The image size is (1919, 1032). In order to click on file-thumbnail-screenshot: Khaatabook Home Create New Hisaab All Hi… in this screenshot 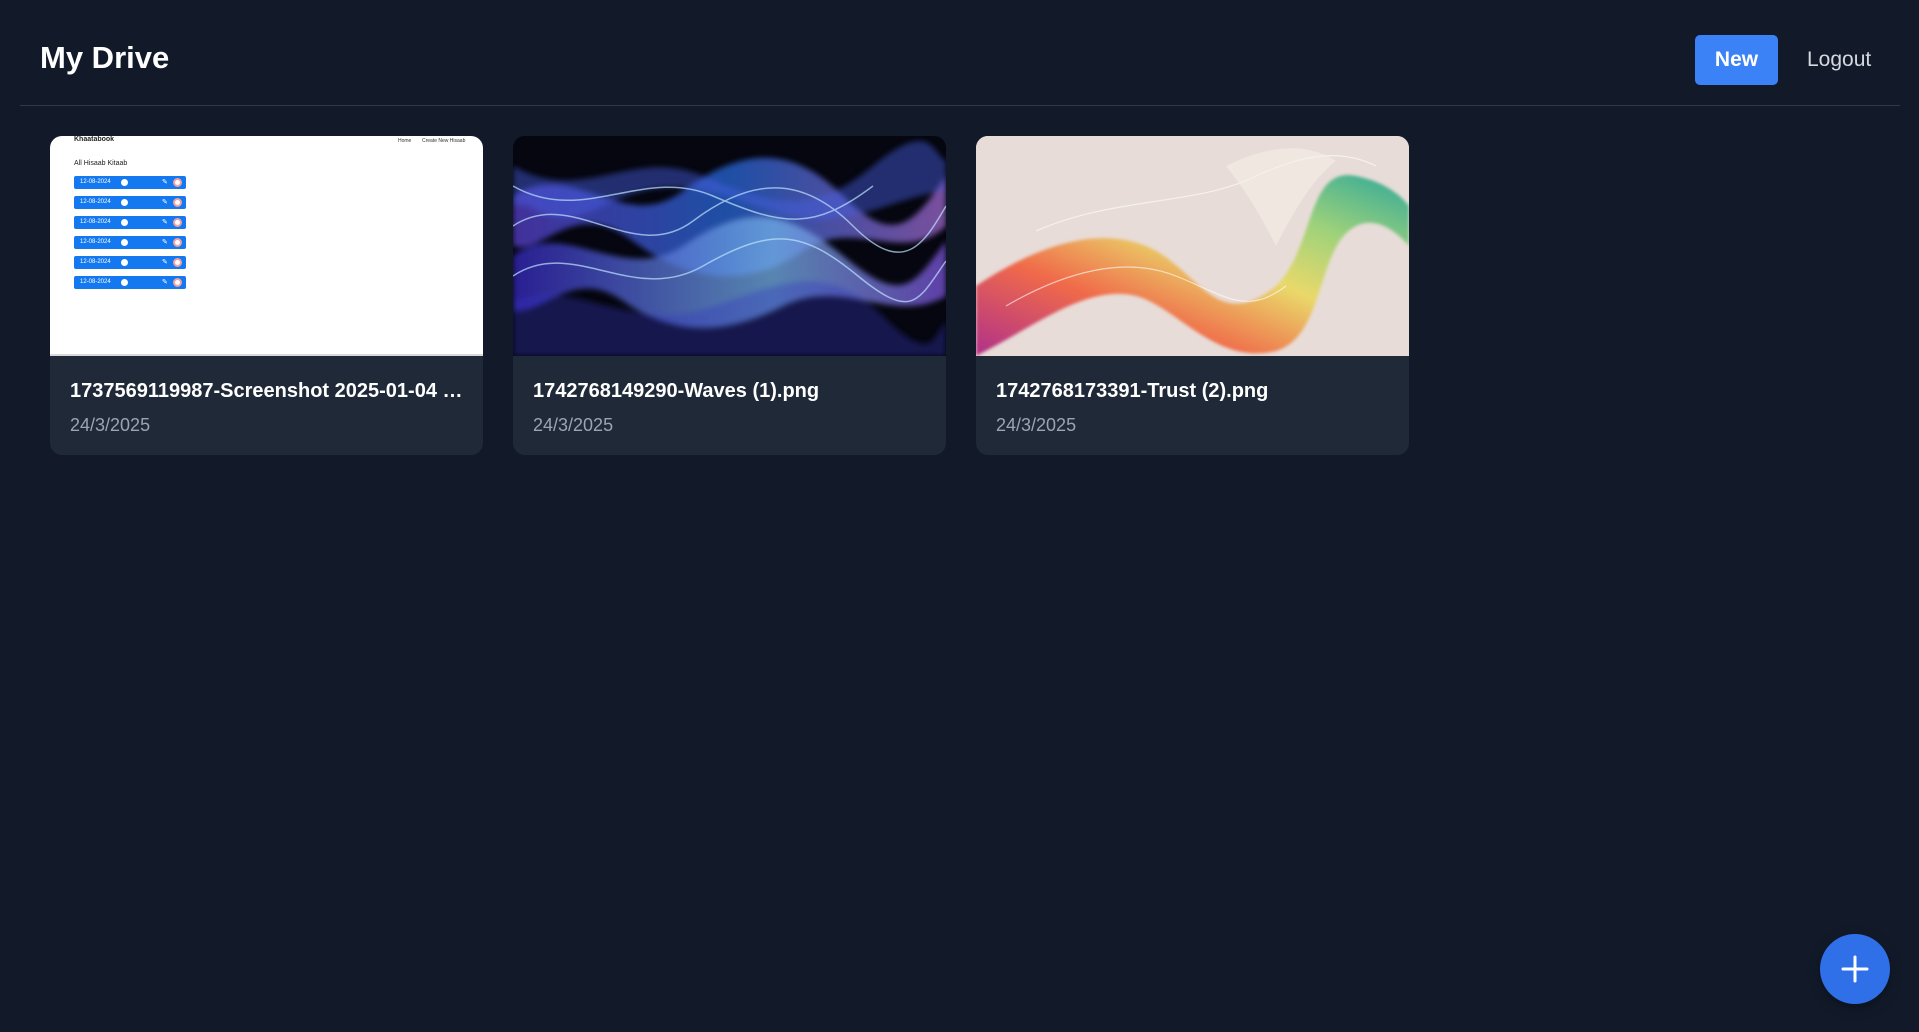, I will do `click(266, 246)`.